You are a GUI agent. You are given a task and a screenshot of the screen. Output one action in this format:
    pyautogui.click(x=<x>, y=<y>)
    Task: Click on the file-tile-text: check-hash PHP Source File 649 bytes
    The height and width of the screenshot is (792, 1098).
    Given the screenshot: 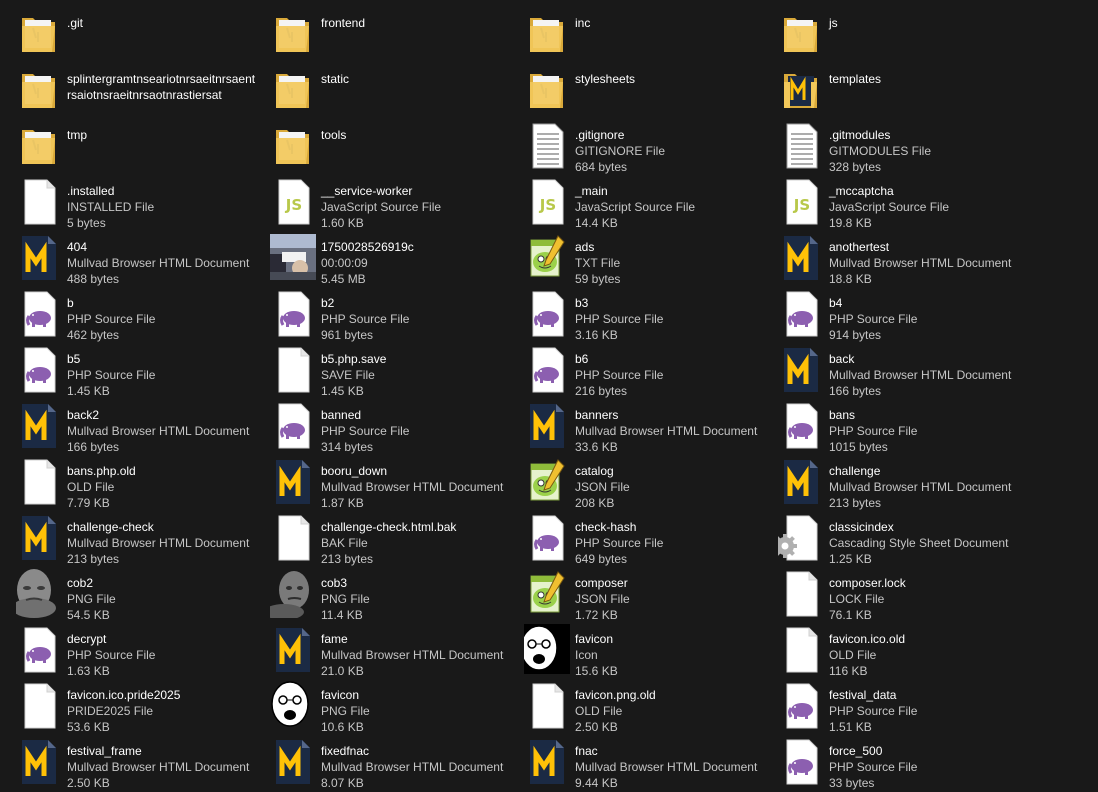 What is the action you would take?
    pyautogui.click(x=619, y=539)
    